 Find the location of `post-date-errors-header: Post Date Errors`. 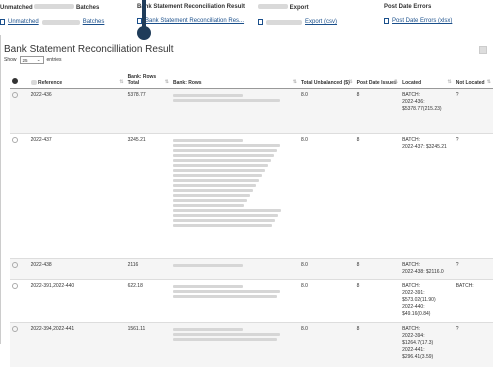

post-date-errors-header: Post Date Errors is located at coordinates (418, 7).